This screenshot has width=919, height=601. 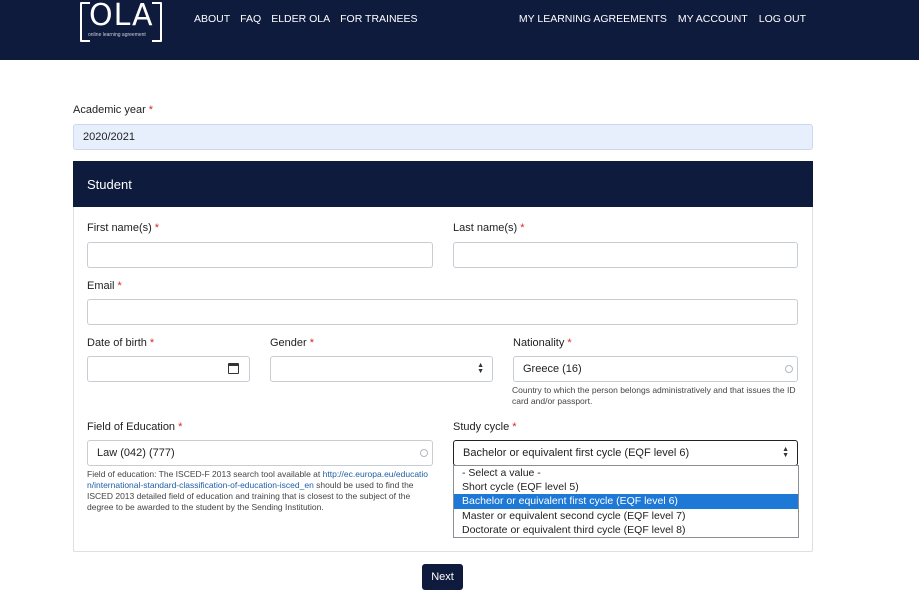 What do you see at coordinates (378, 19) in the screenshot?
I see `nav-for-trainees: For Trainees` at bounding box center [378, 19].